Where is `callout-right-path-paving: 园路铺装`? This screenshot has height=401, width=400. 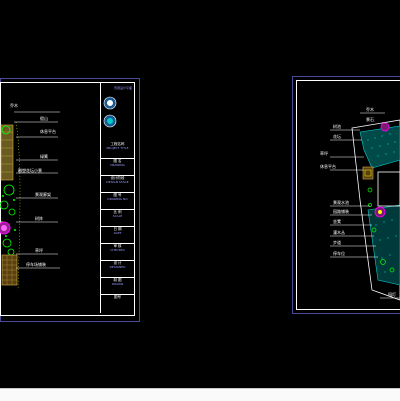
callout-right-path-paving: 园路铺装 is located at coordinates (341, 211).